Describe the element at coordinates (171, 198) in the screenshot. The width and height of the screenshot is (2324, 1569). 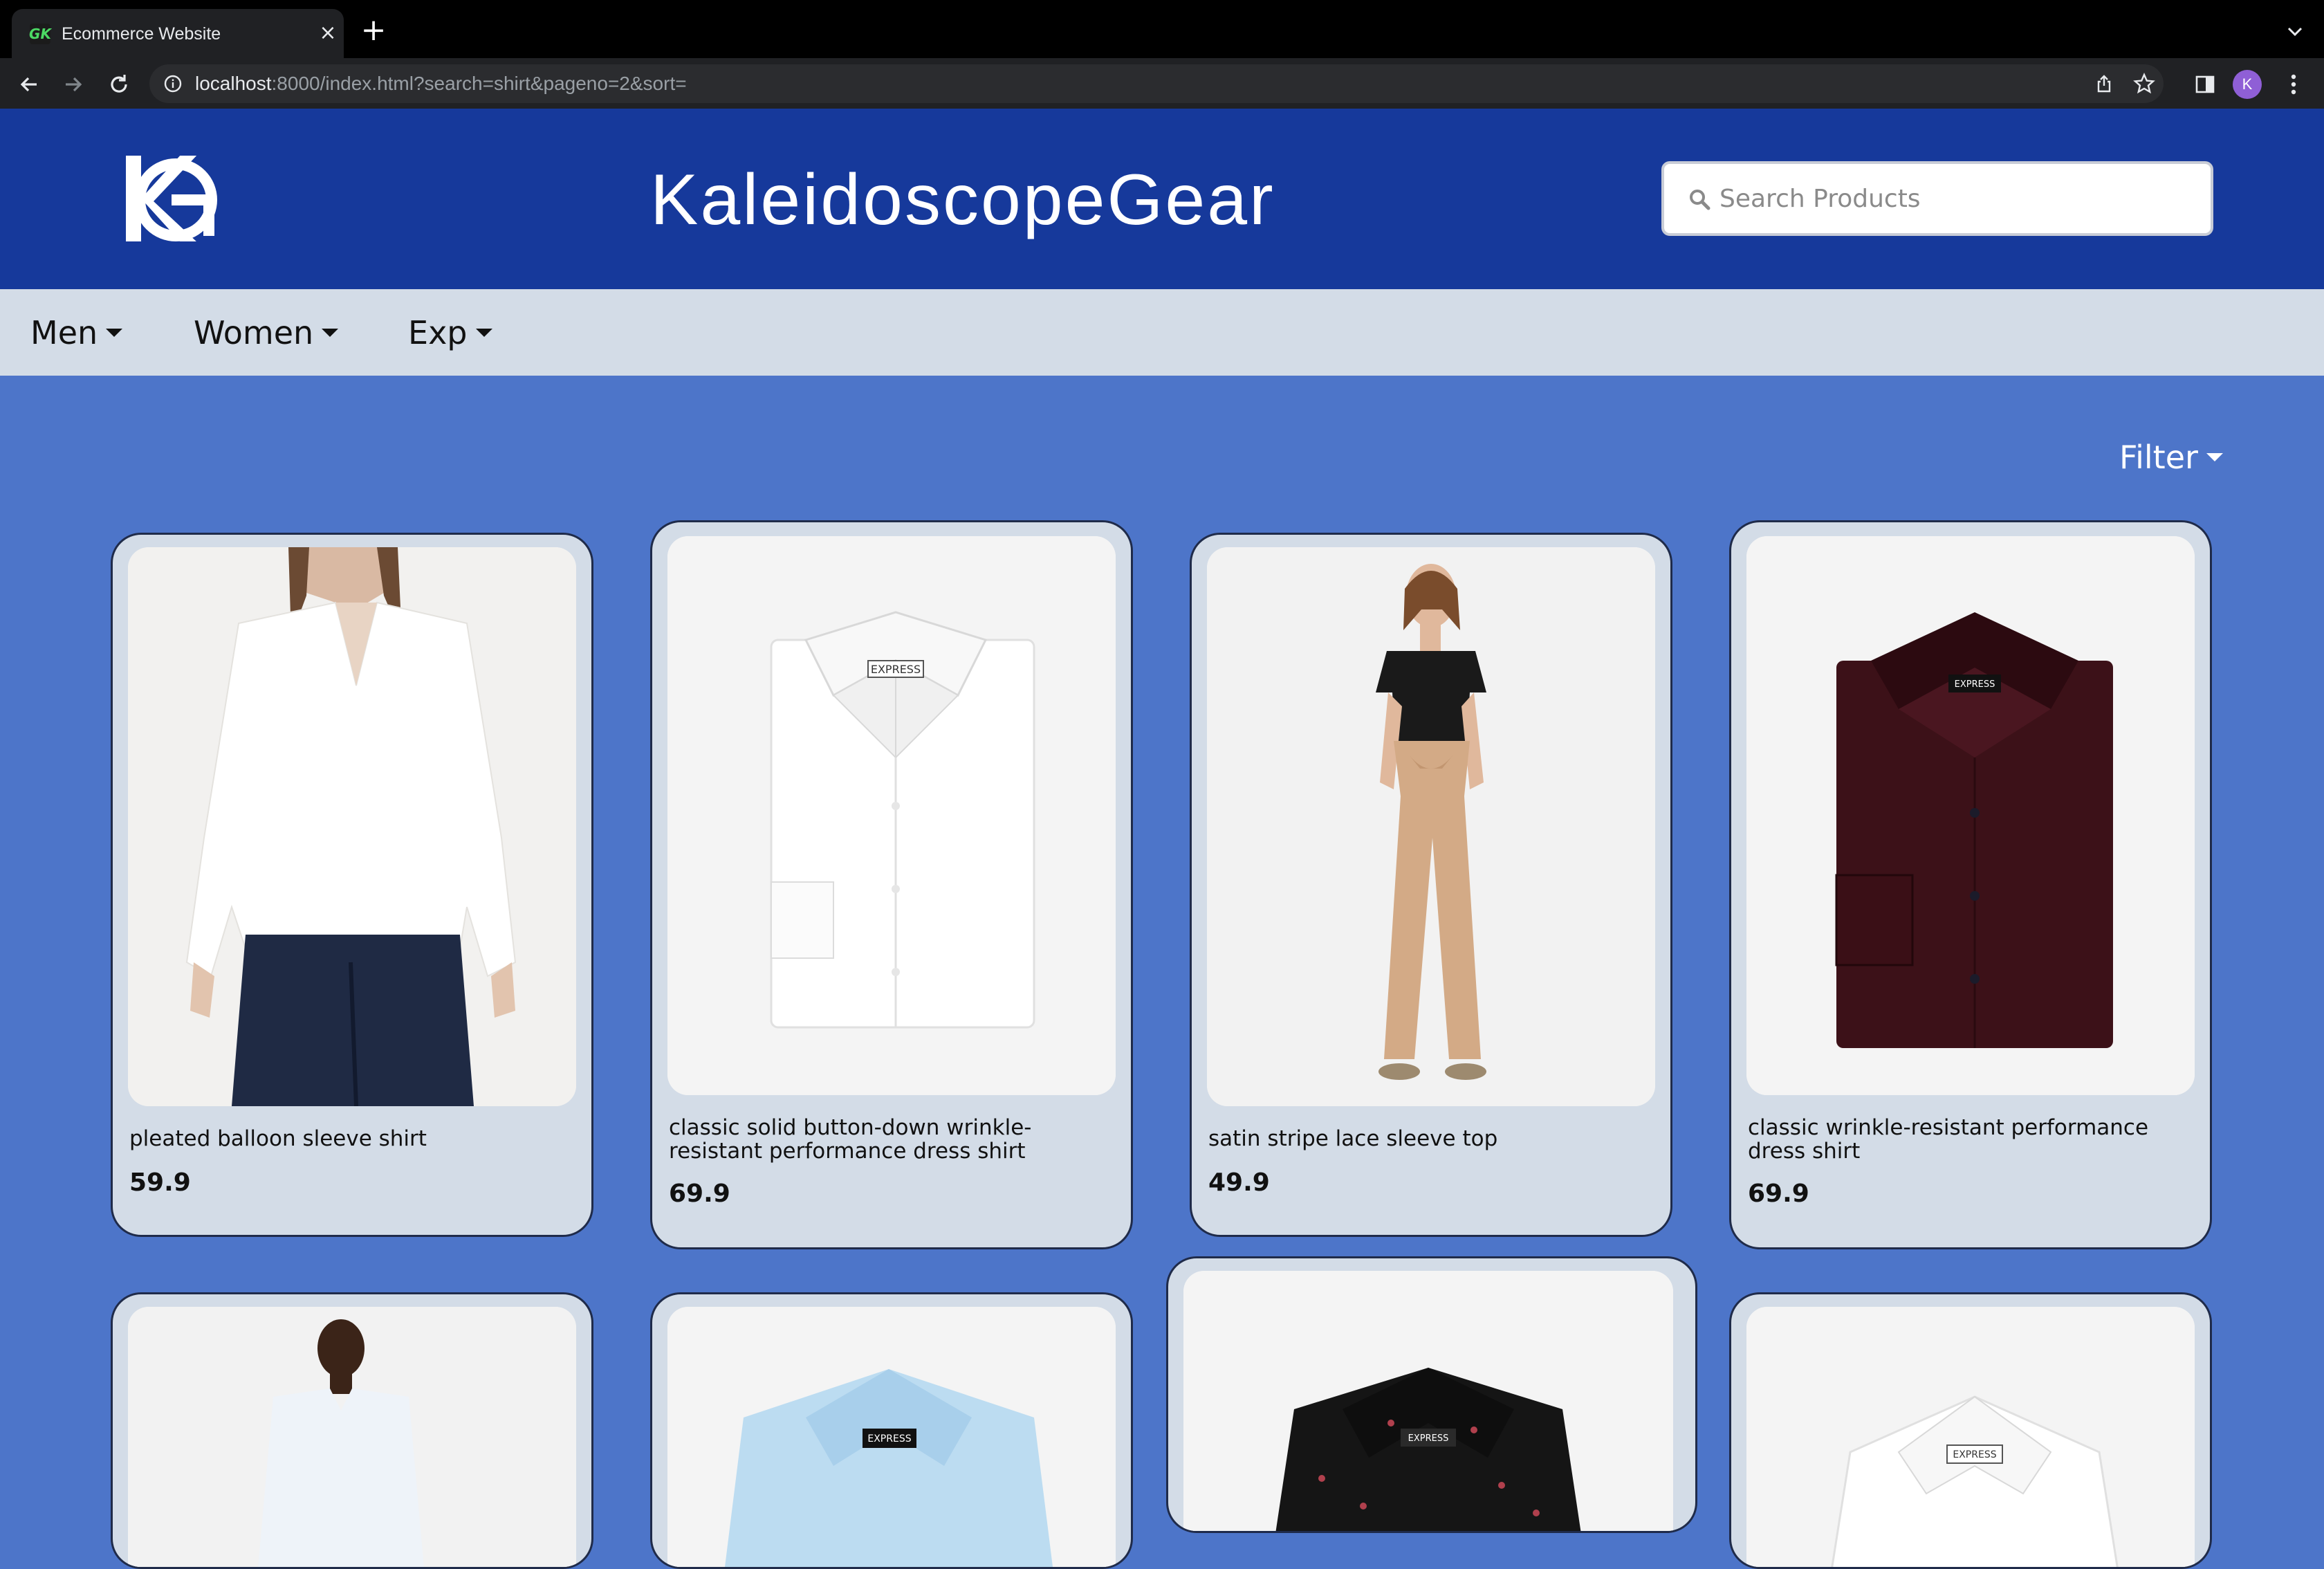
I see `kg-logo-icon` at that location.